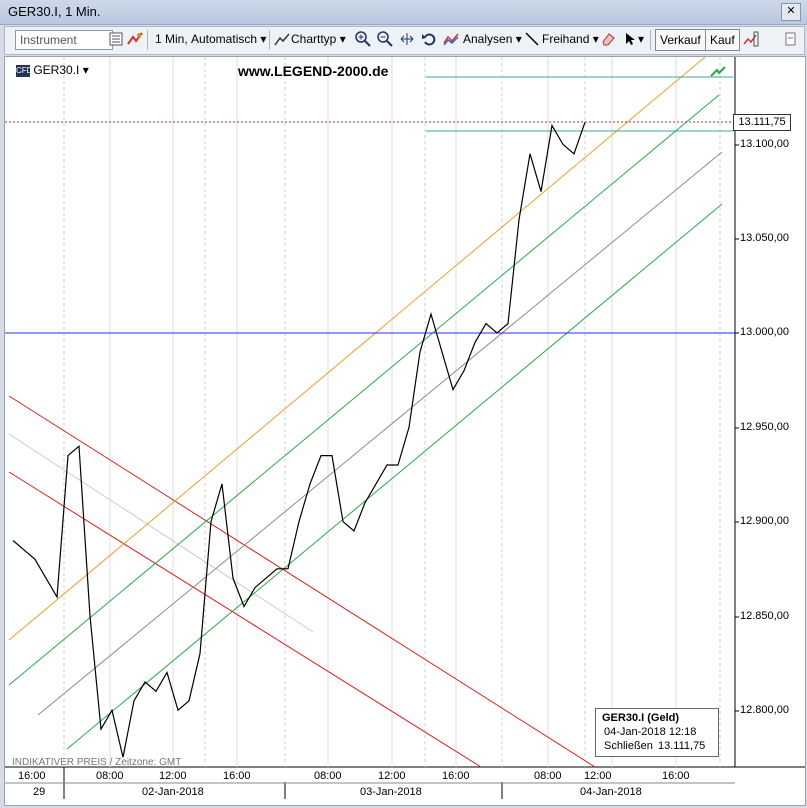 This screenshot has height=808, width=807. What do you see at coordinates (611, 792) in the screenshot?
I see `x-axis-date-label: 04-Jan-2018` at bounding box center [611, 792].